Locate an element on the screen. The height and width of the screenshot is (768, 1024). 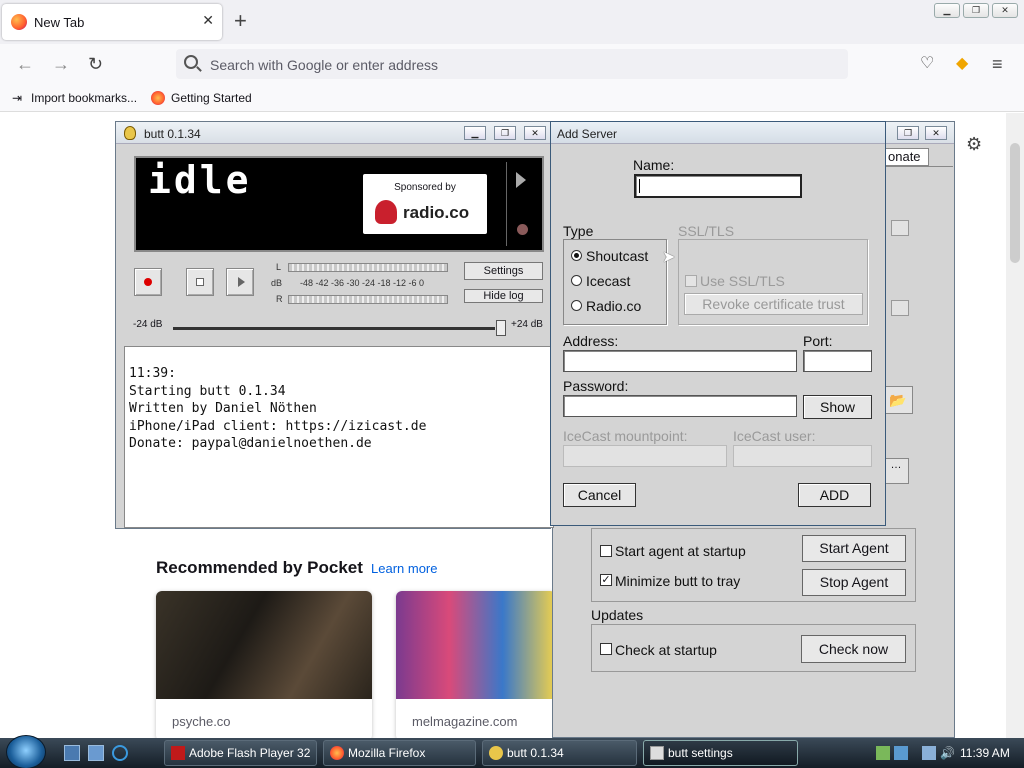
port-input is located at coordinates (837, 361).